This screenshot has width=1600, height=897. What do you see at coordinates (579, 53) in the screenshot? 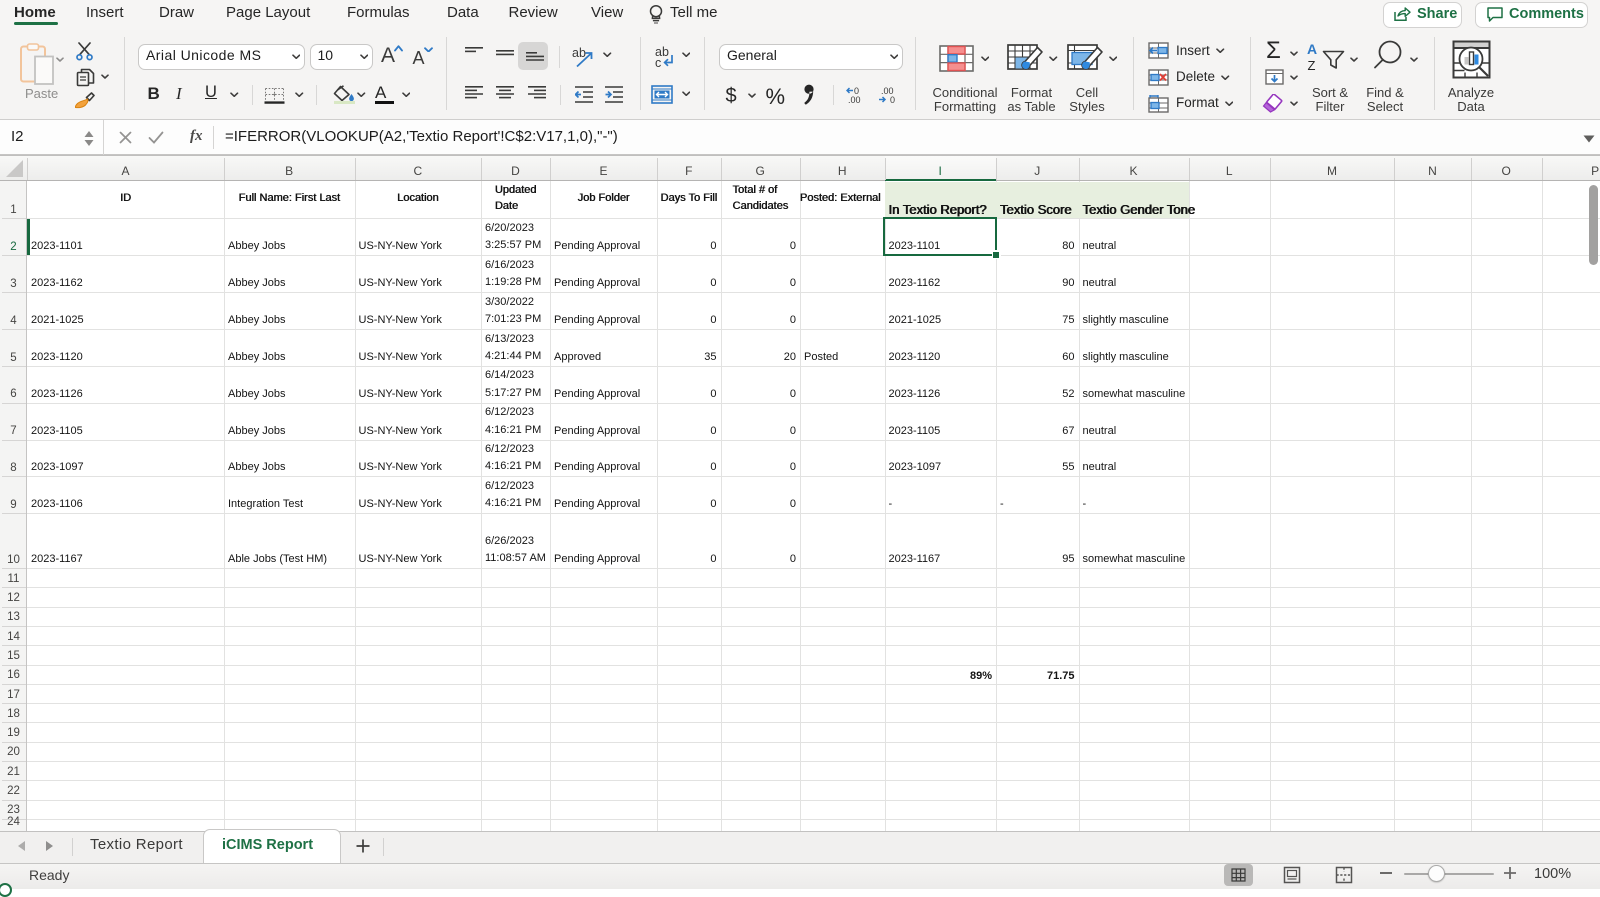
I see `svg-text: ab` at bounding box center [579, 53].